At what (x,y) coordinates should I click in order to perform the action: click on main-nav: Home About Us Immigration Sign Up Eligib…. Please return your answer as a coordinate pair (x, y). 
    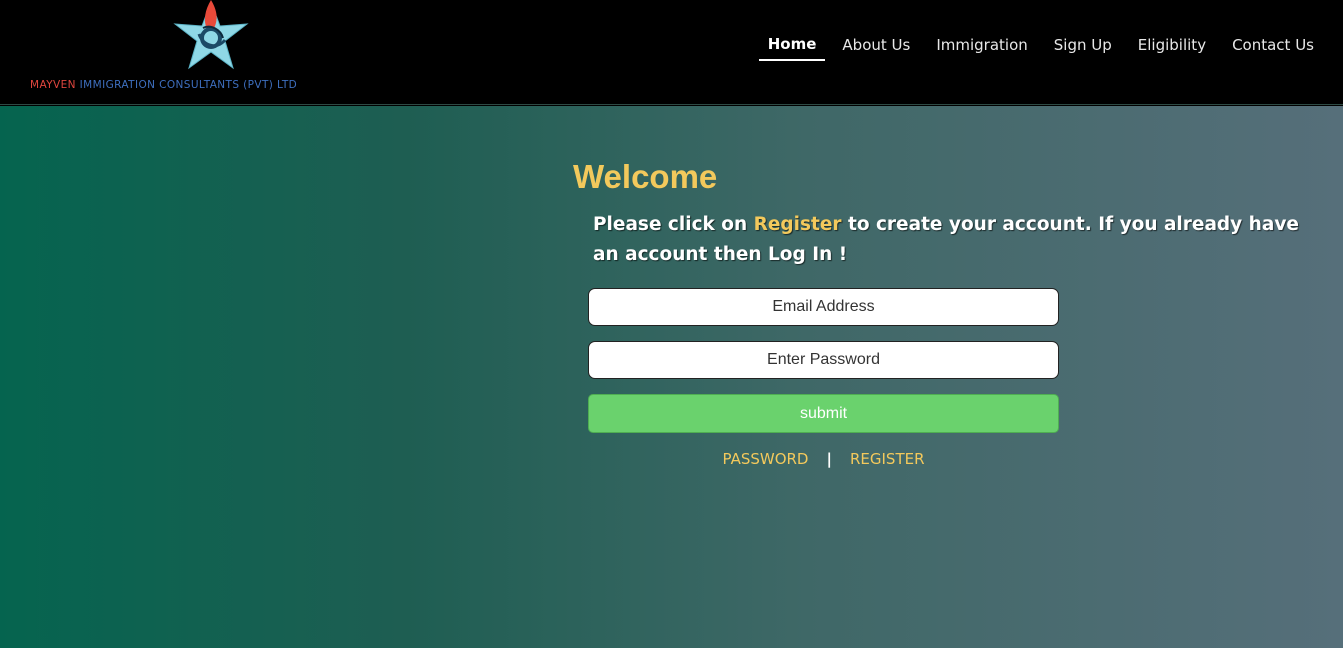
    Looking at the image, I should click on (1037, 47).